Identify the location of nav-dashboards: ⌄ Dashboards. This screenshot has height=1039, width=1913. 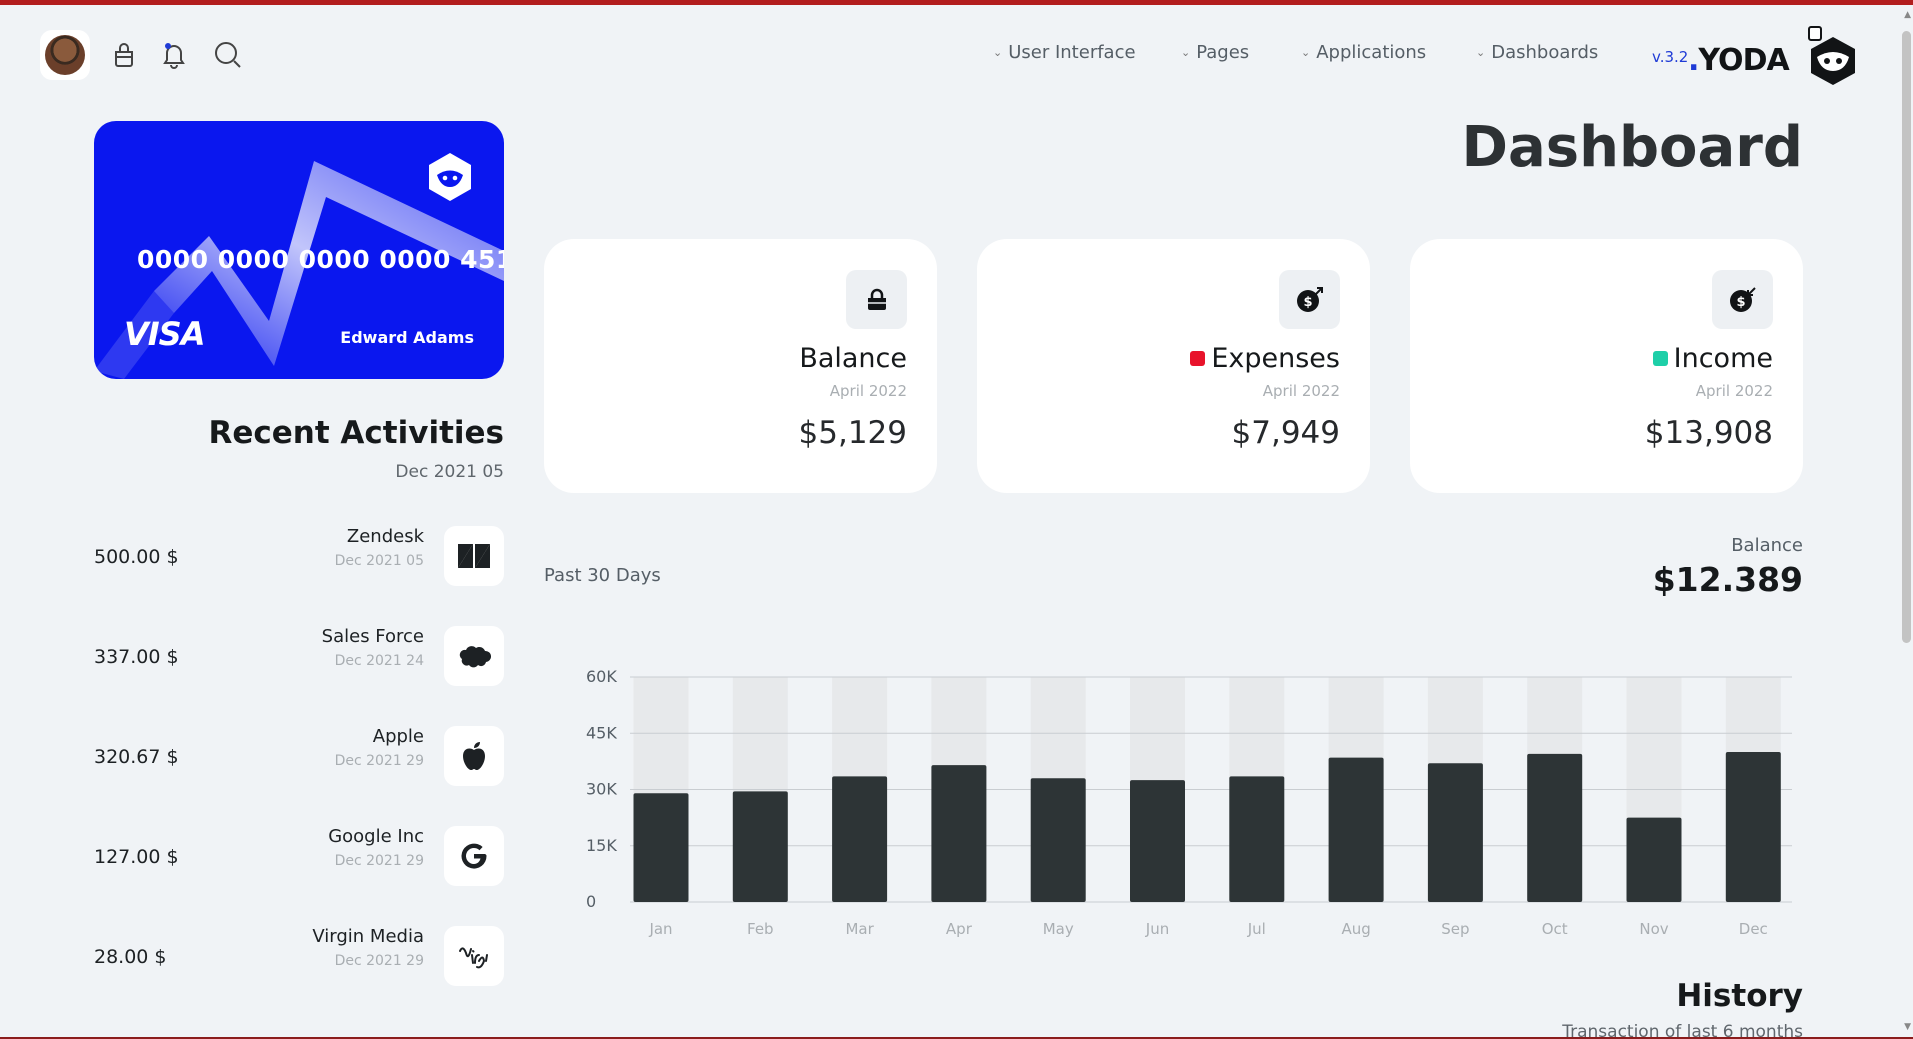
(1537, 52).